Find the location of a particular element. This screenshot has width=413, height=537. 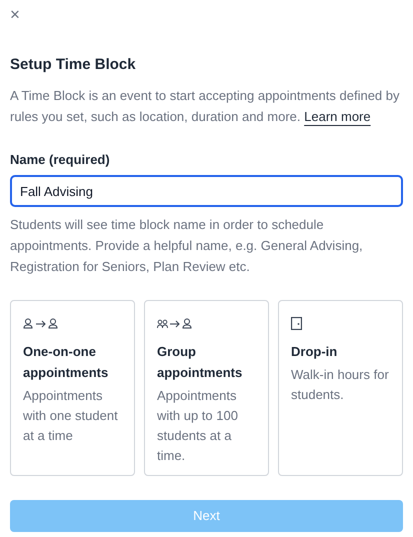

dialog-title: Setup Time Block is located at coordinates (73, 65).